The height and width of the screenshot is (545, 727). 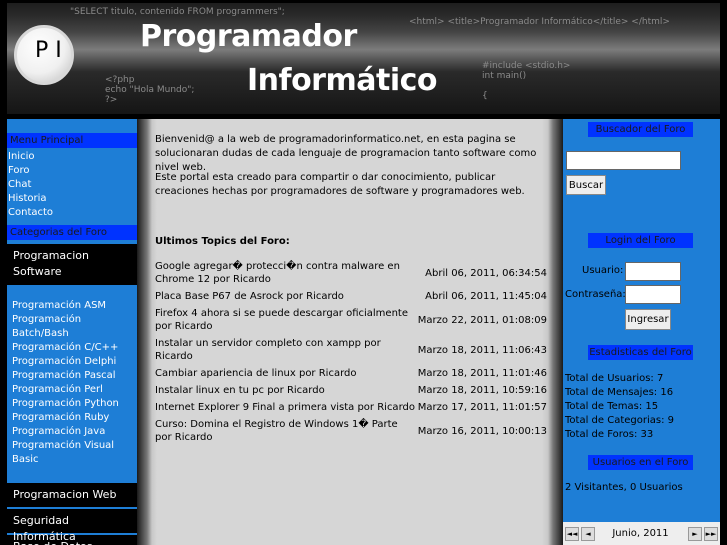 I want to click on topics-title: Ultimos Topics del Foro:, so click(x=222, y=241).